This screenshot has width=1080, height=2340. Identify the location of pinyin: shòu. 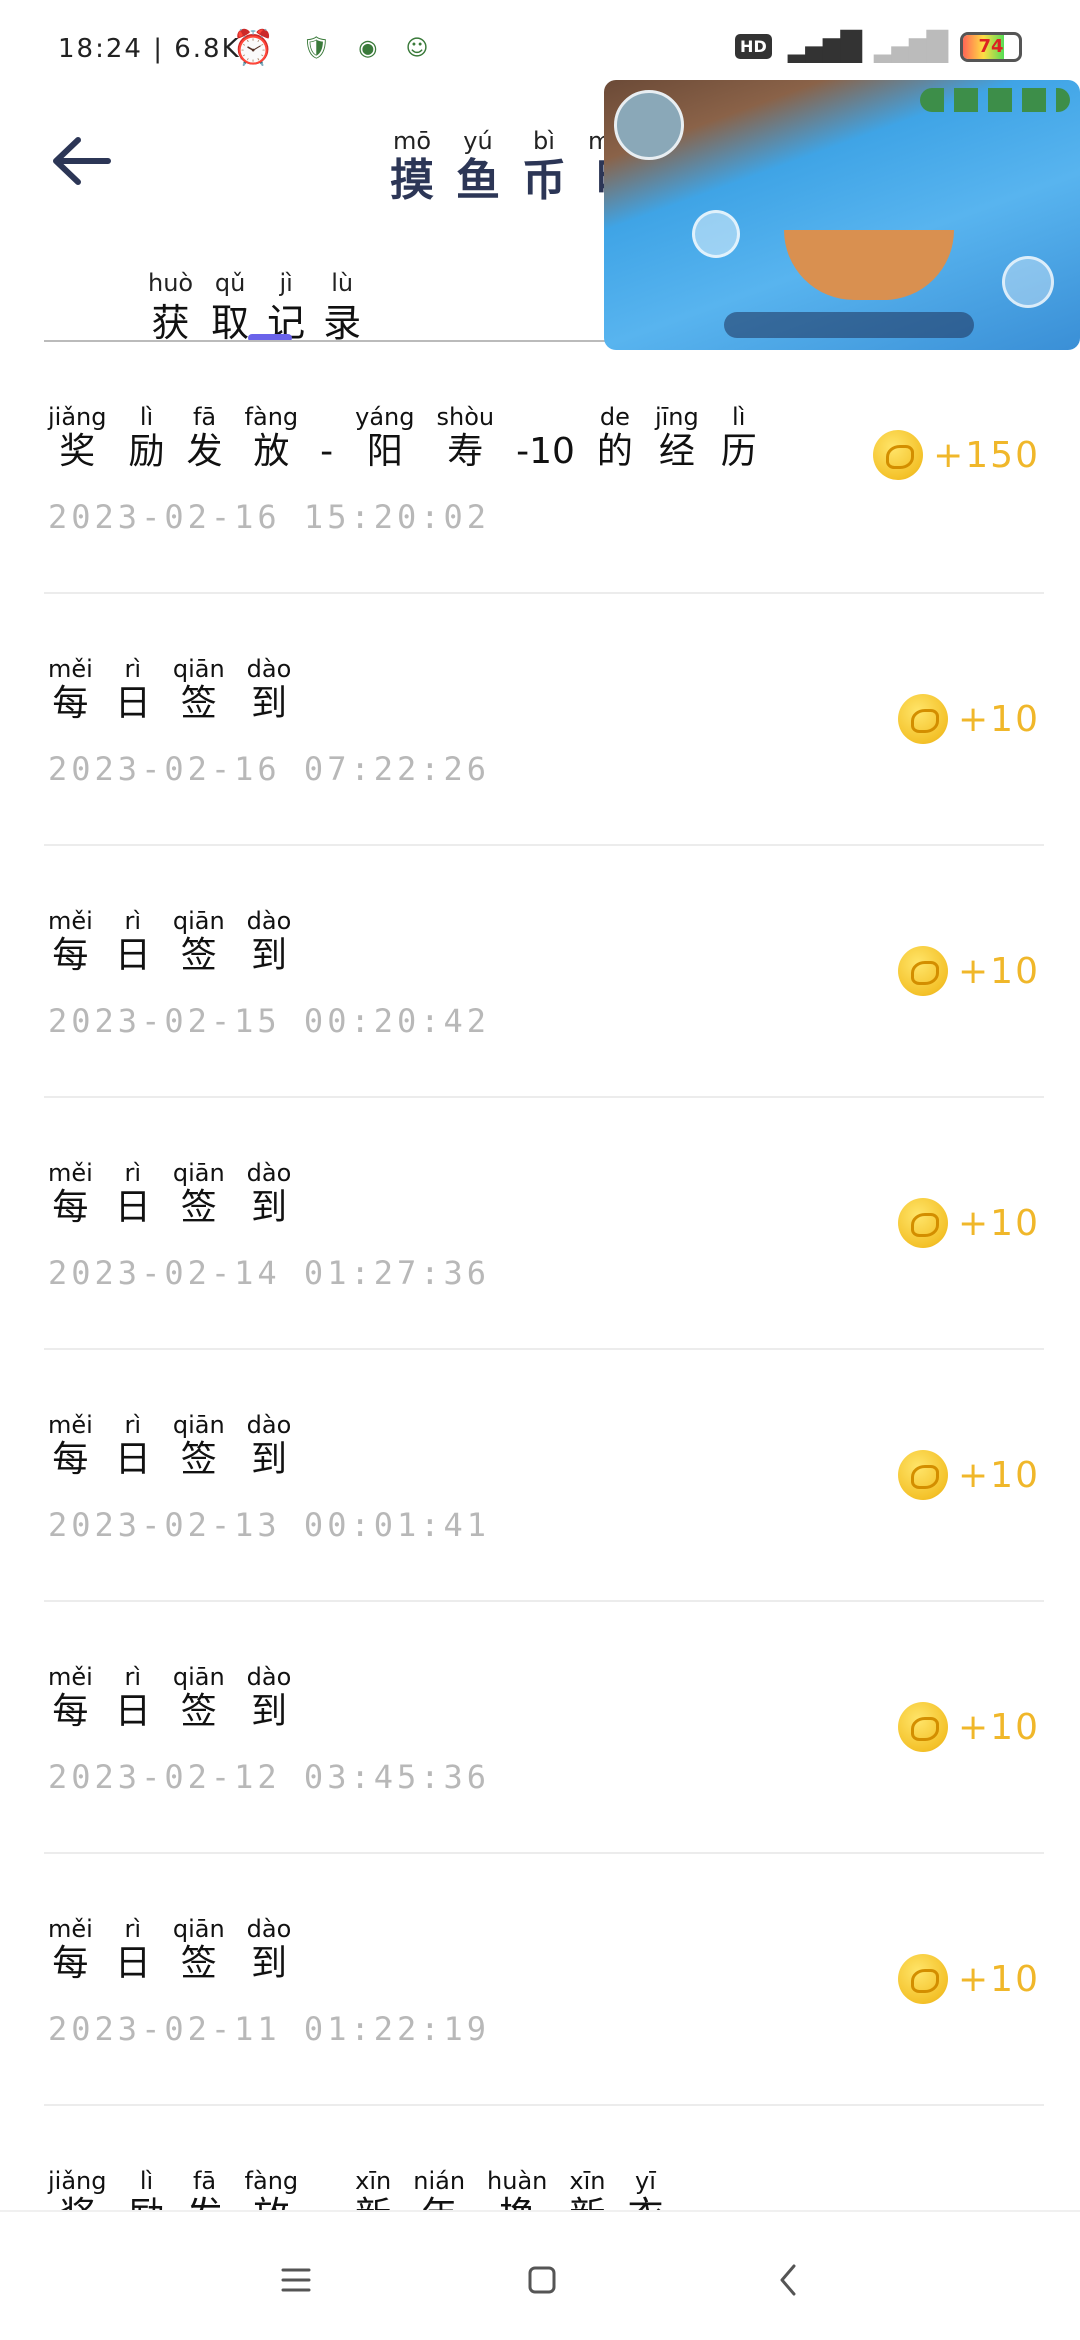
(465, 417).